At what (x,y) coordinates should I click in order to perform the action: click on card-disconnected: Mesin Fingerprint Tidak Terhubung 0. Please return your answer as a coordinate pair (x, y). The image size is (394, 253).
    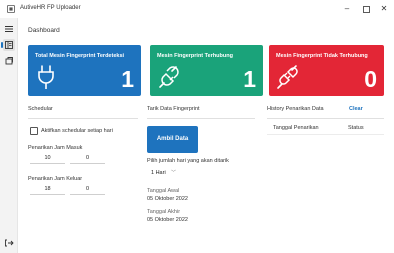
    Looking at the image, I should click on (326, 70).